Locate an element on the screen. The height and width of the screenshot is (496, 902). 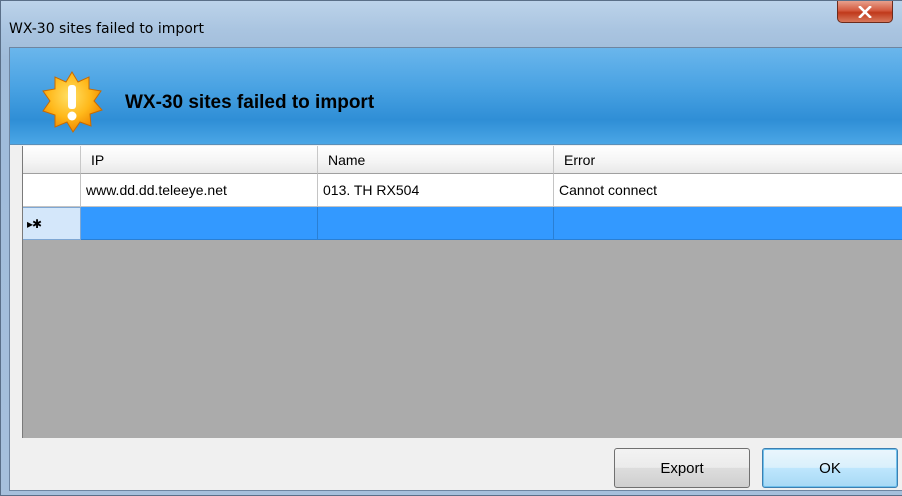
cell-name: 013. TH RX504 is located at coordinates (436, 190).